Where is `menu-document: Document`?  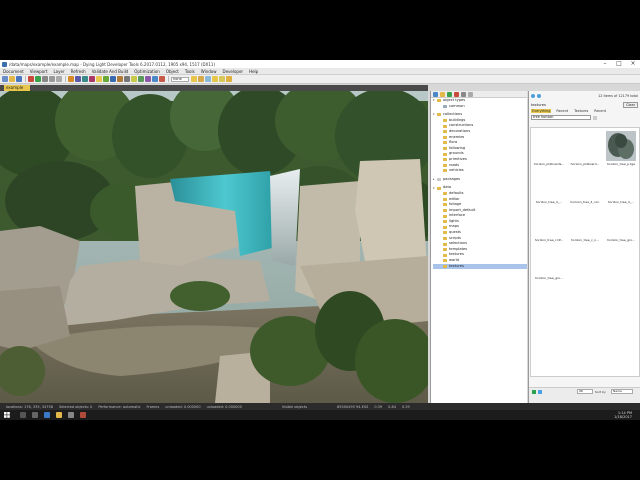 menu-document: Document is located at coordinates (13, 71).